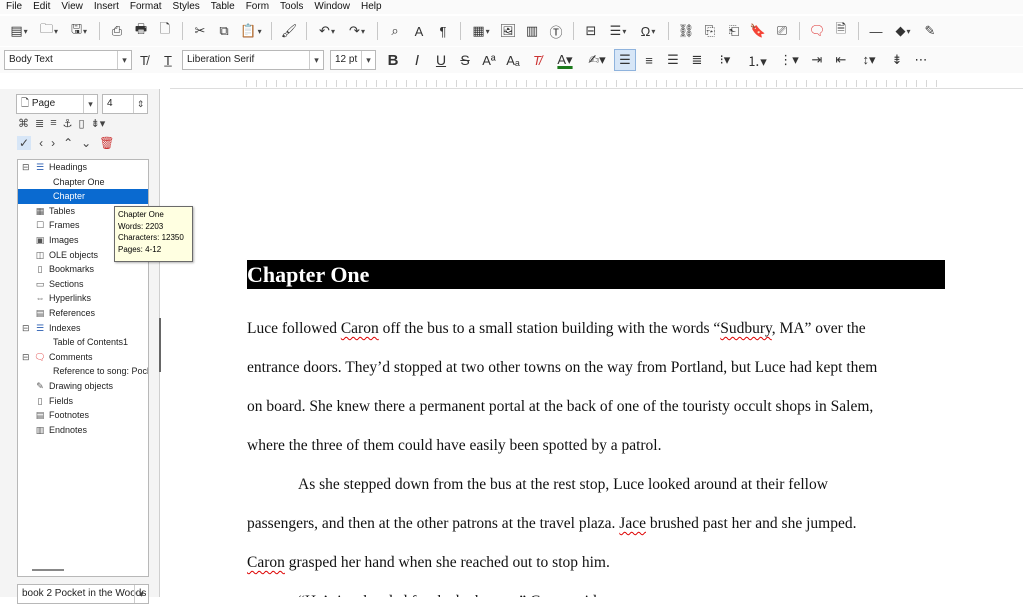 The image size is (1023, 604). Describe the element at coordinates (19, 31) in the screenshot. I see `new-sidebar-icon: ▤` at that location.